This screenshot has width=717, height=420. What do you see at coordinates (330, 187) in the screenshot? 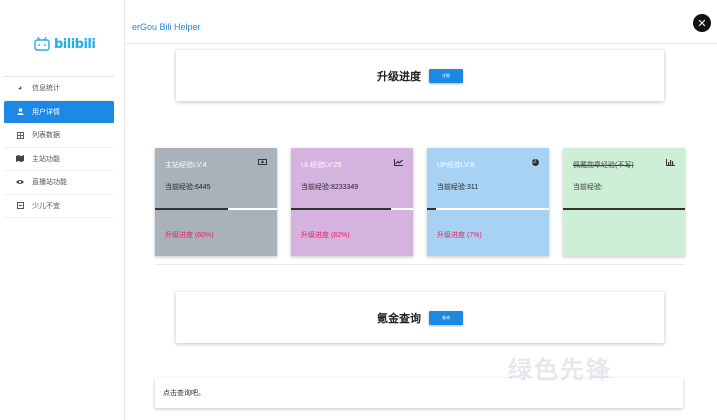
I see `card-value: 当前经验:8233349` at bounding box center [330, 187].